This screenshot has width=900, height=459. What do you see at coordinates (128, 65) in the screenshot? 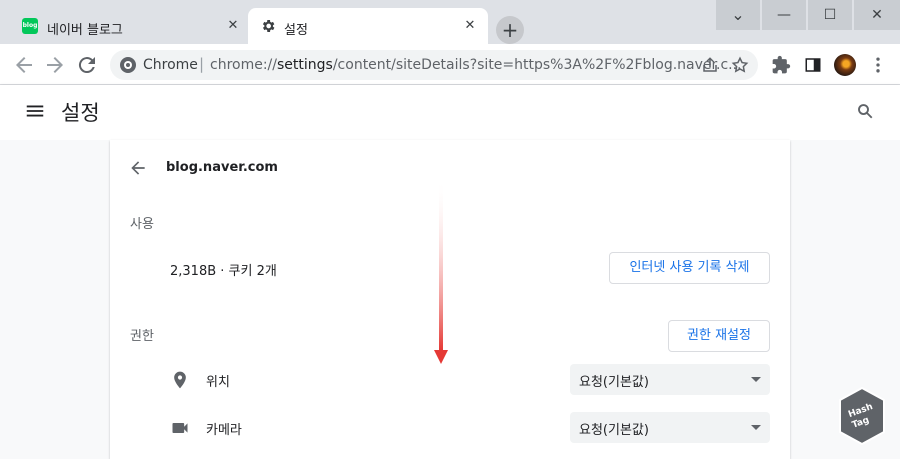
I see `chrome-logo-icon` at bounding box center [128, 65].